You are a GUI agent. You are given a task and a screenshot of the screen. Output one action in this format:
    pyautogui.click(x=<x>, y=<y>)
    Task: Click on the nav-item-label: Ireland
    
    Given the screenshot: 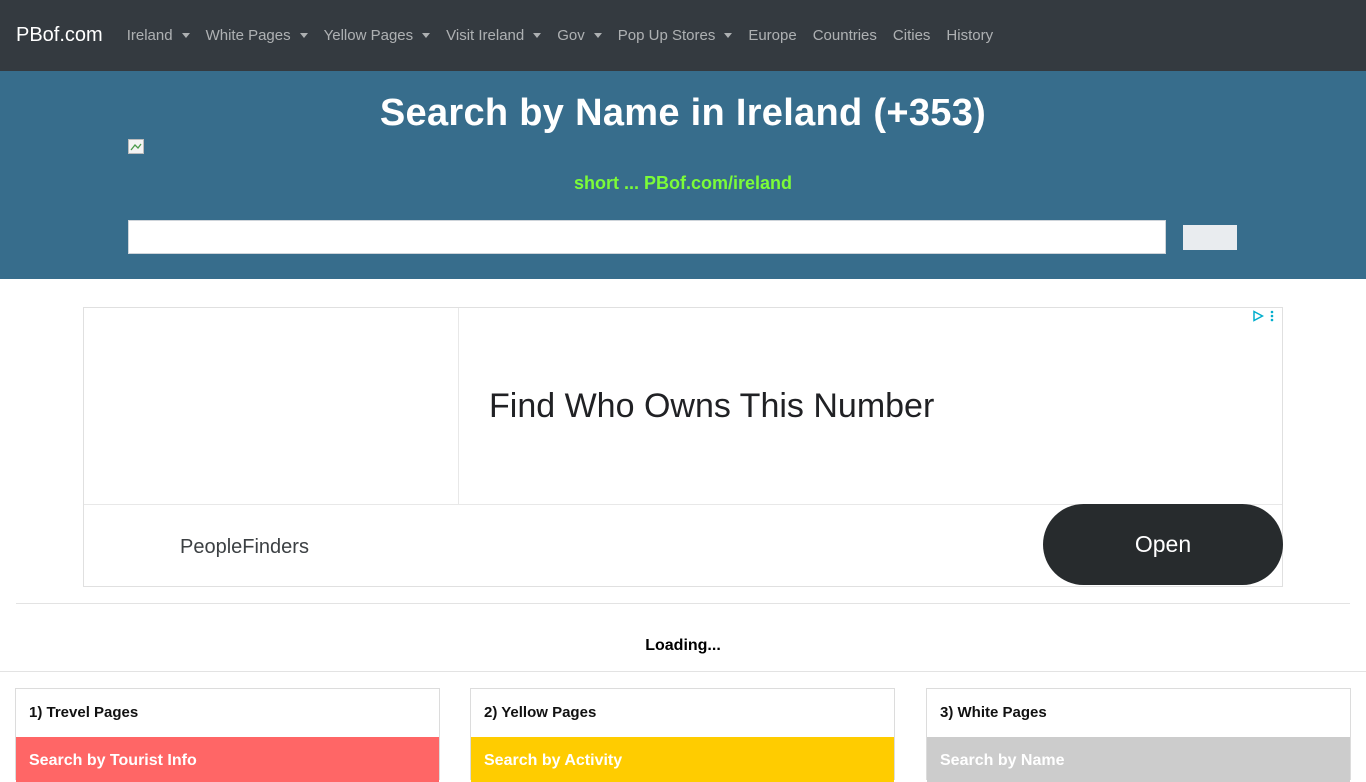 What is the action you would take?
    pyautogui.click(x=149, y=35)
    